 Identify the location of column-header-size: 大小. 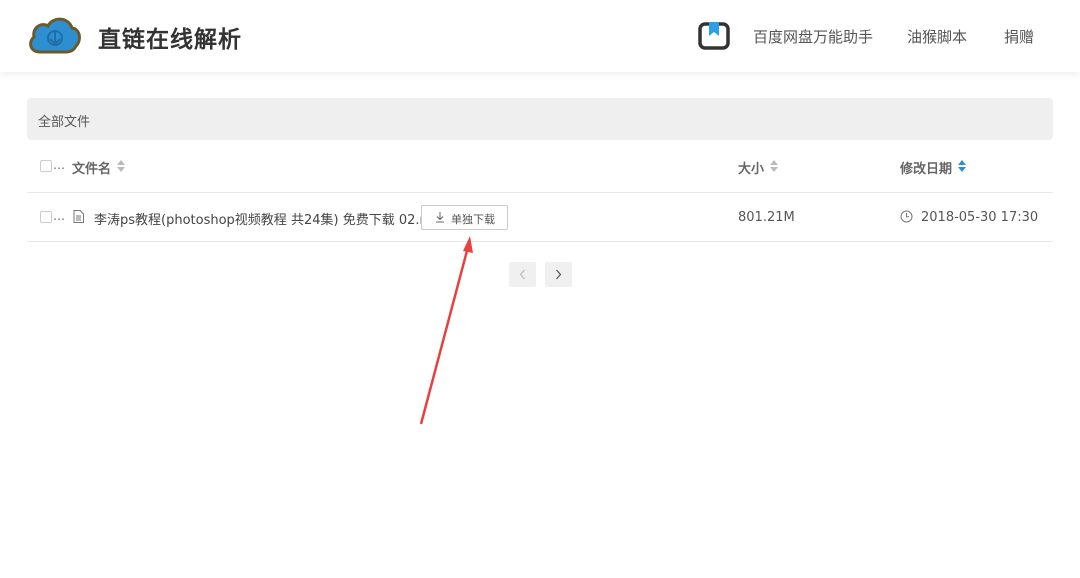
(751, 167).